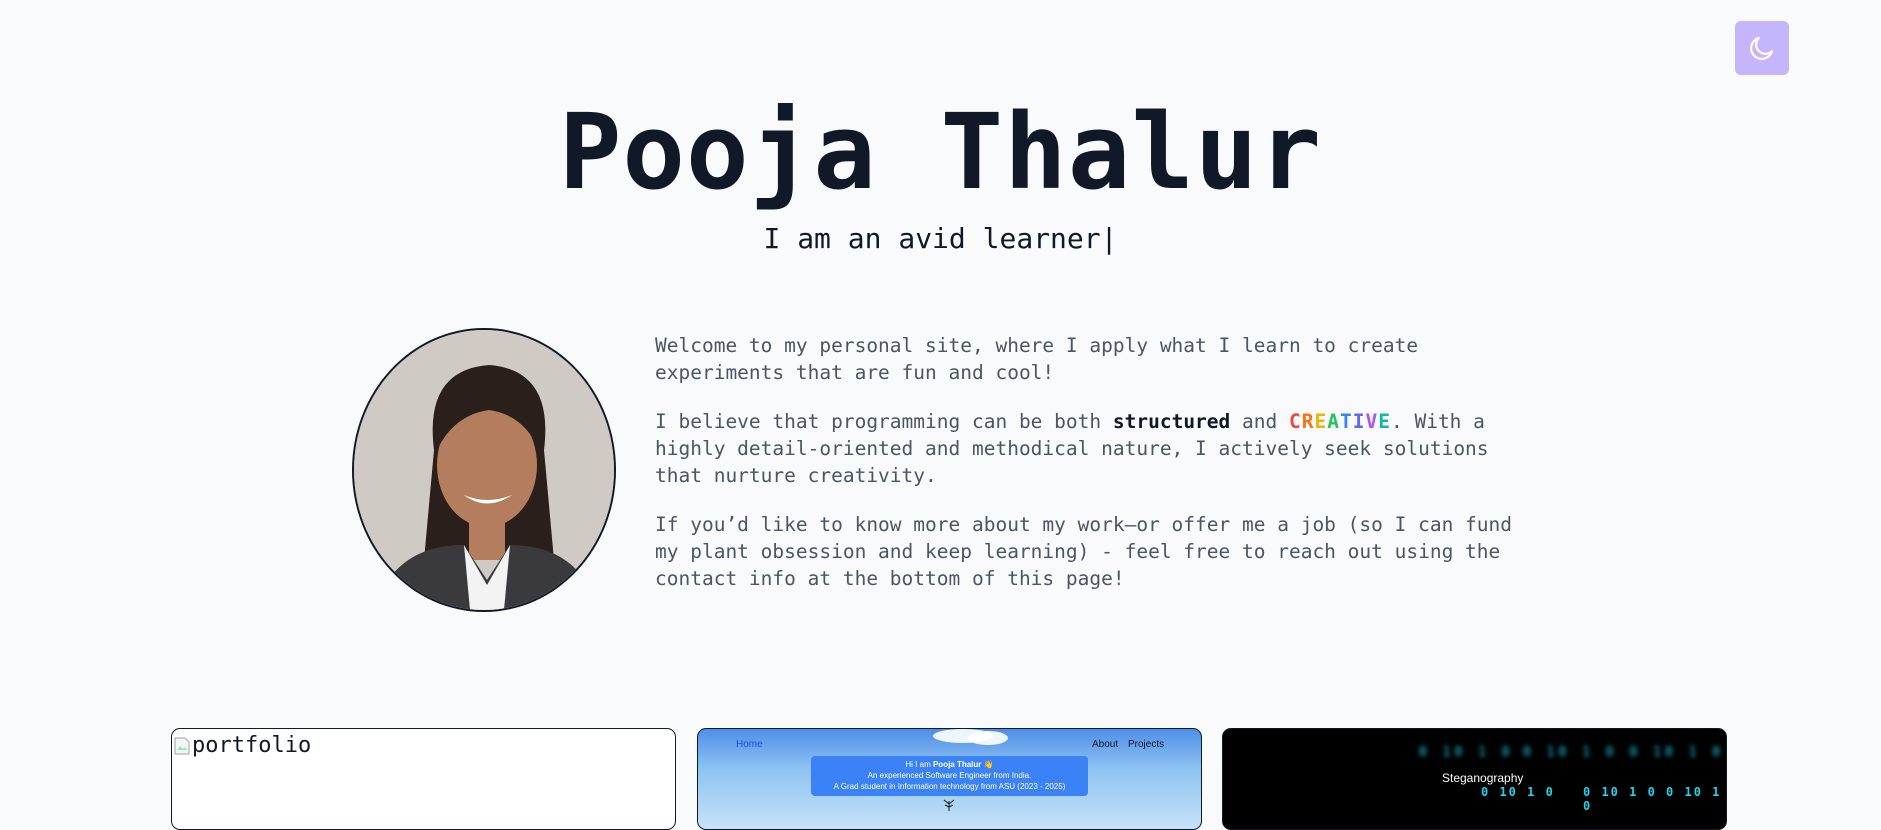  I want to click on project-card-portfolio: portfolio, so click(423, 779).